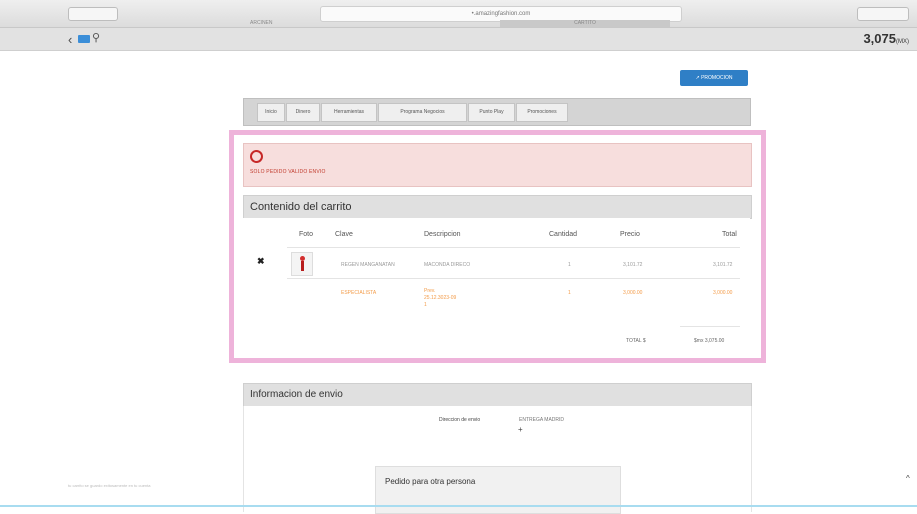 The width and height of the screenshot is (917, 514). I want to click on nav-tab-punto-play: Punto Play, so click(491, 112).